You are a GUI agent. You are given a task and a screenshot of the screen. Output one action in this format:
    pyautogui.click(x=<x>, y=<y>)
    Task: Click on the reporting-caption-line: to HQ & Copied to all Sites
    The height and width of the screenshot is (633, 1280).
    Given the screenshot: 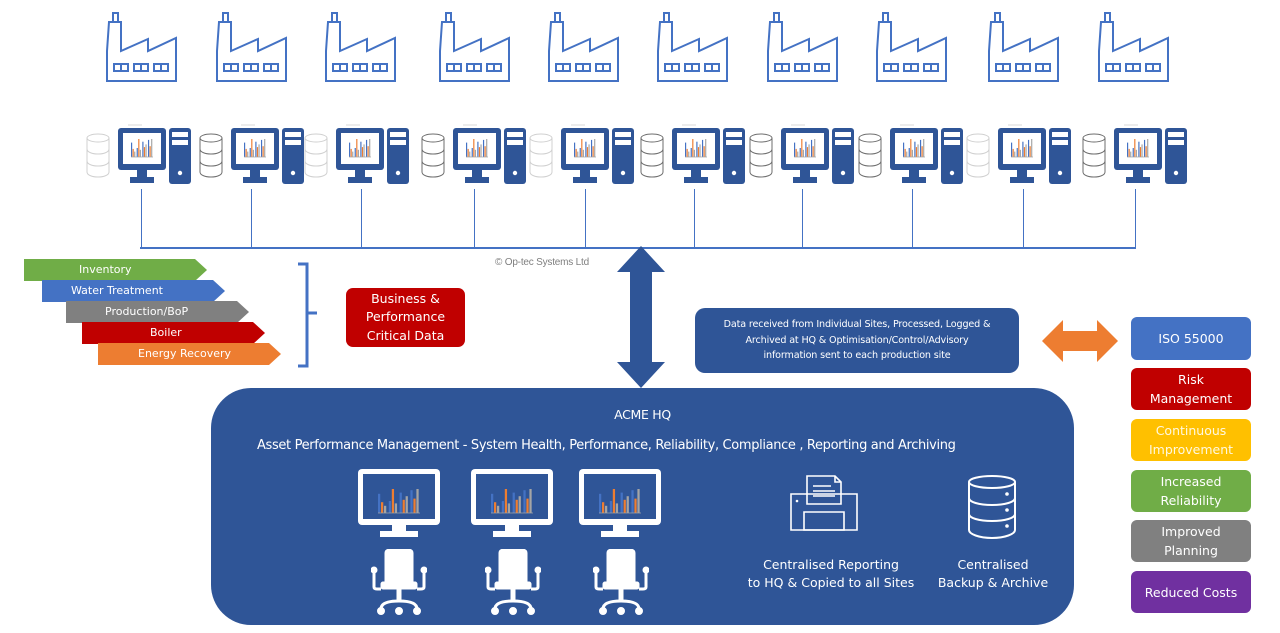 What is the action you would take?
    pyautogui.click(x=831, y=582)
    